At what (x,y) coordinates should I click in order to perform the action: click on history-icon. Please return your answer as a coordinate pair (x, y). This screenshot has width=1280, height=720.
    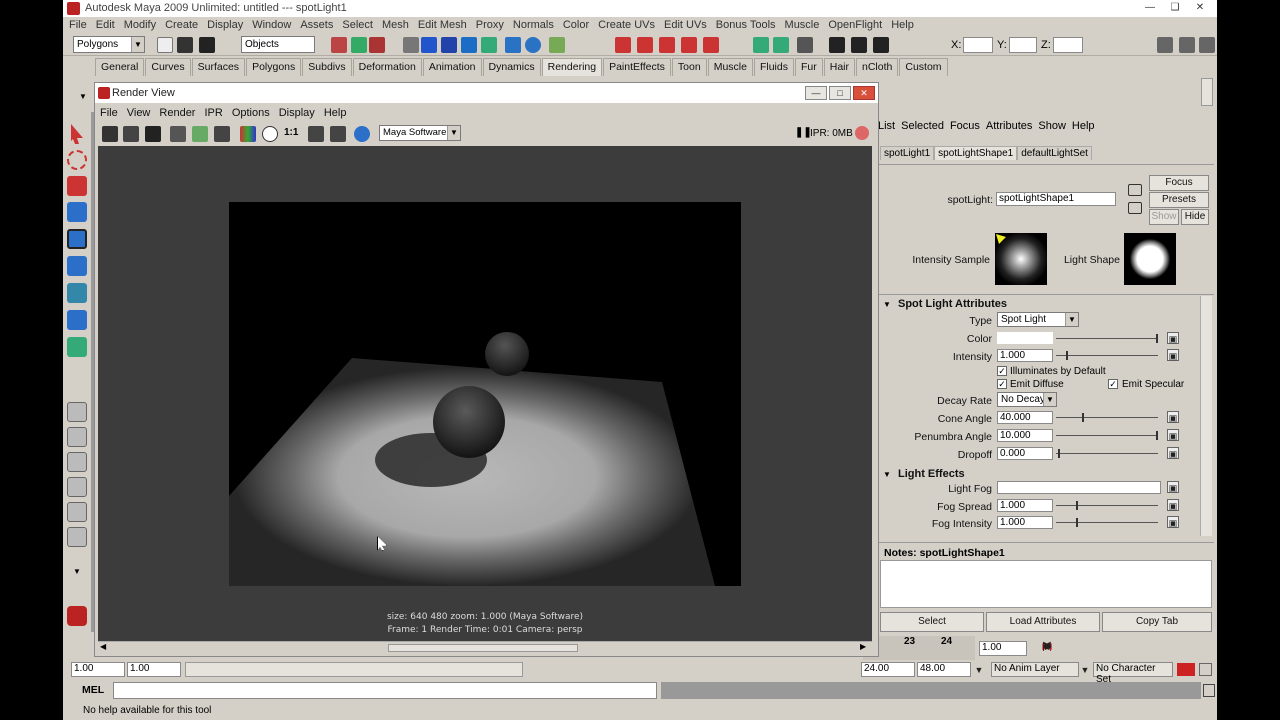
    Looking at the image, I should click on (513, 45).